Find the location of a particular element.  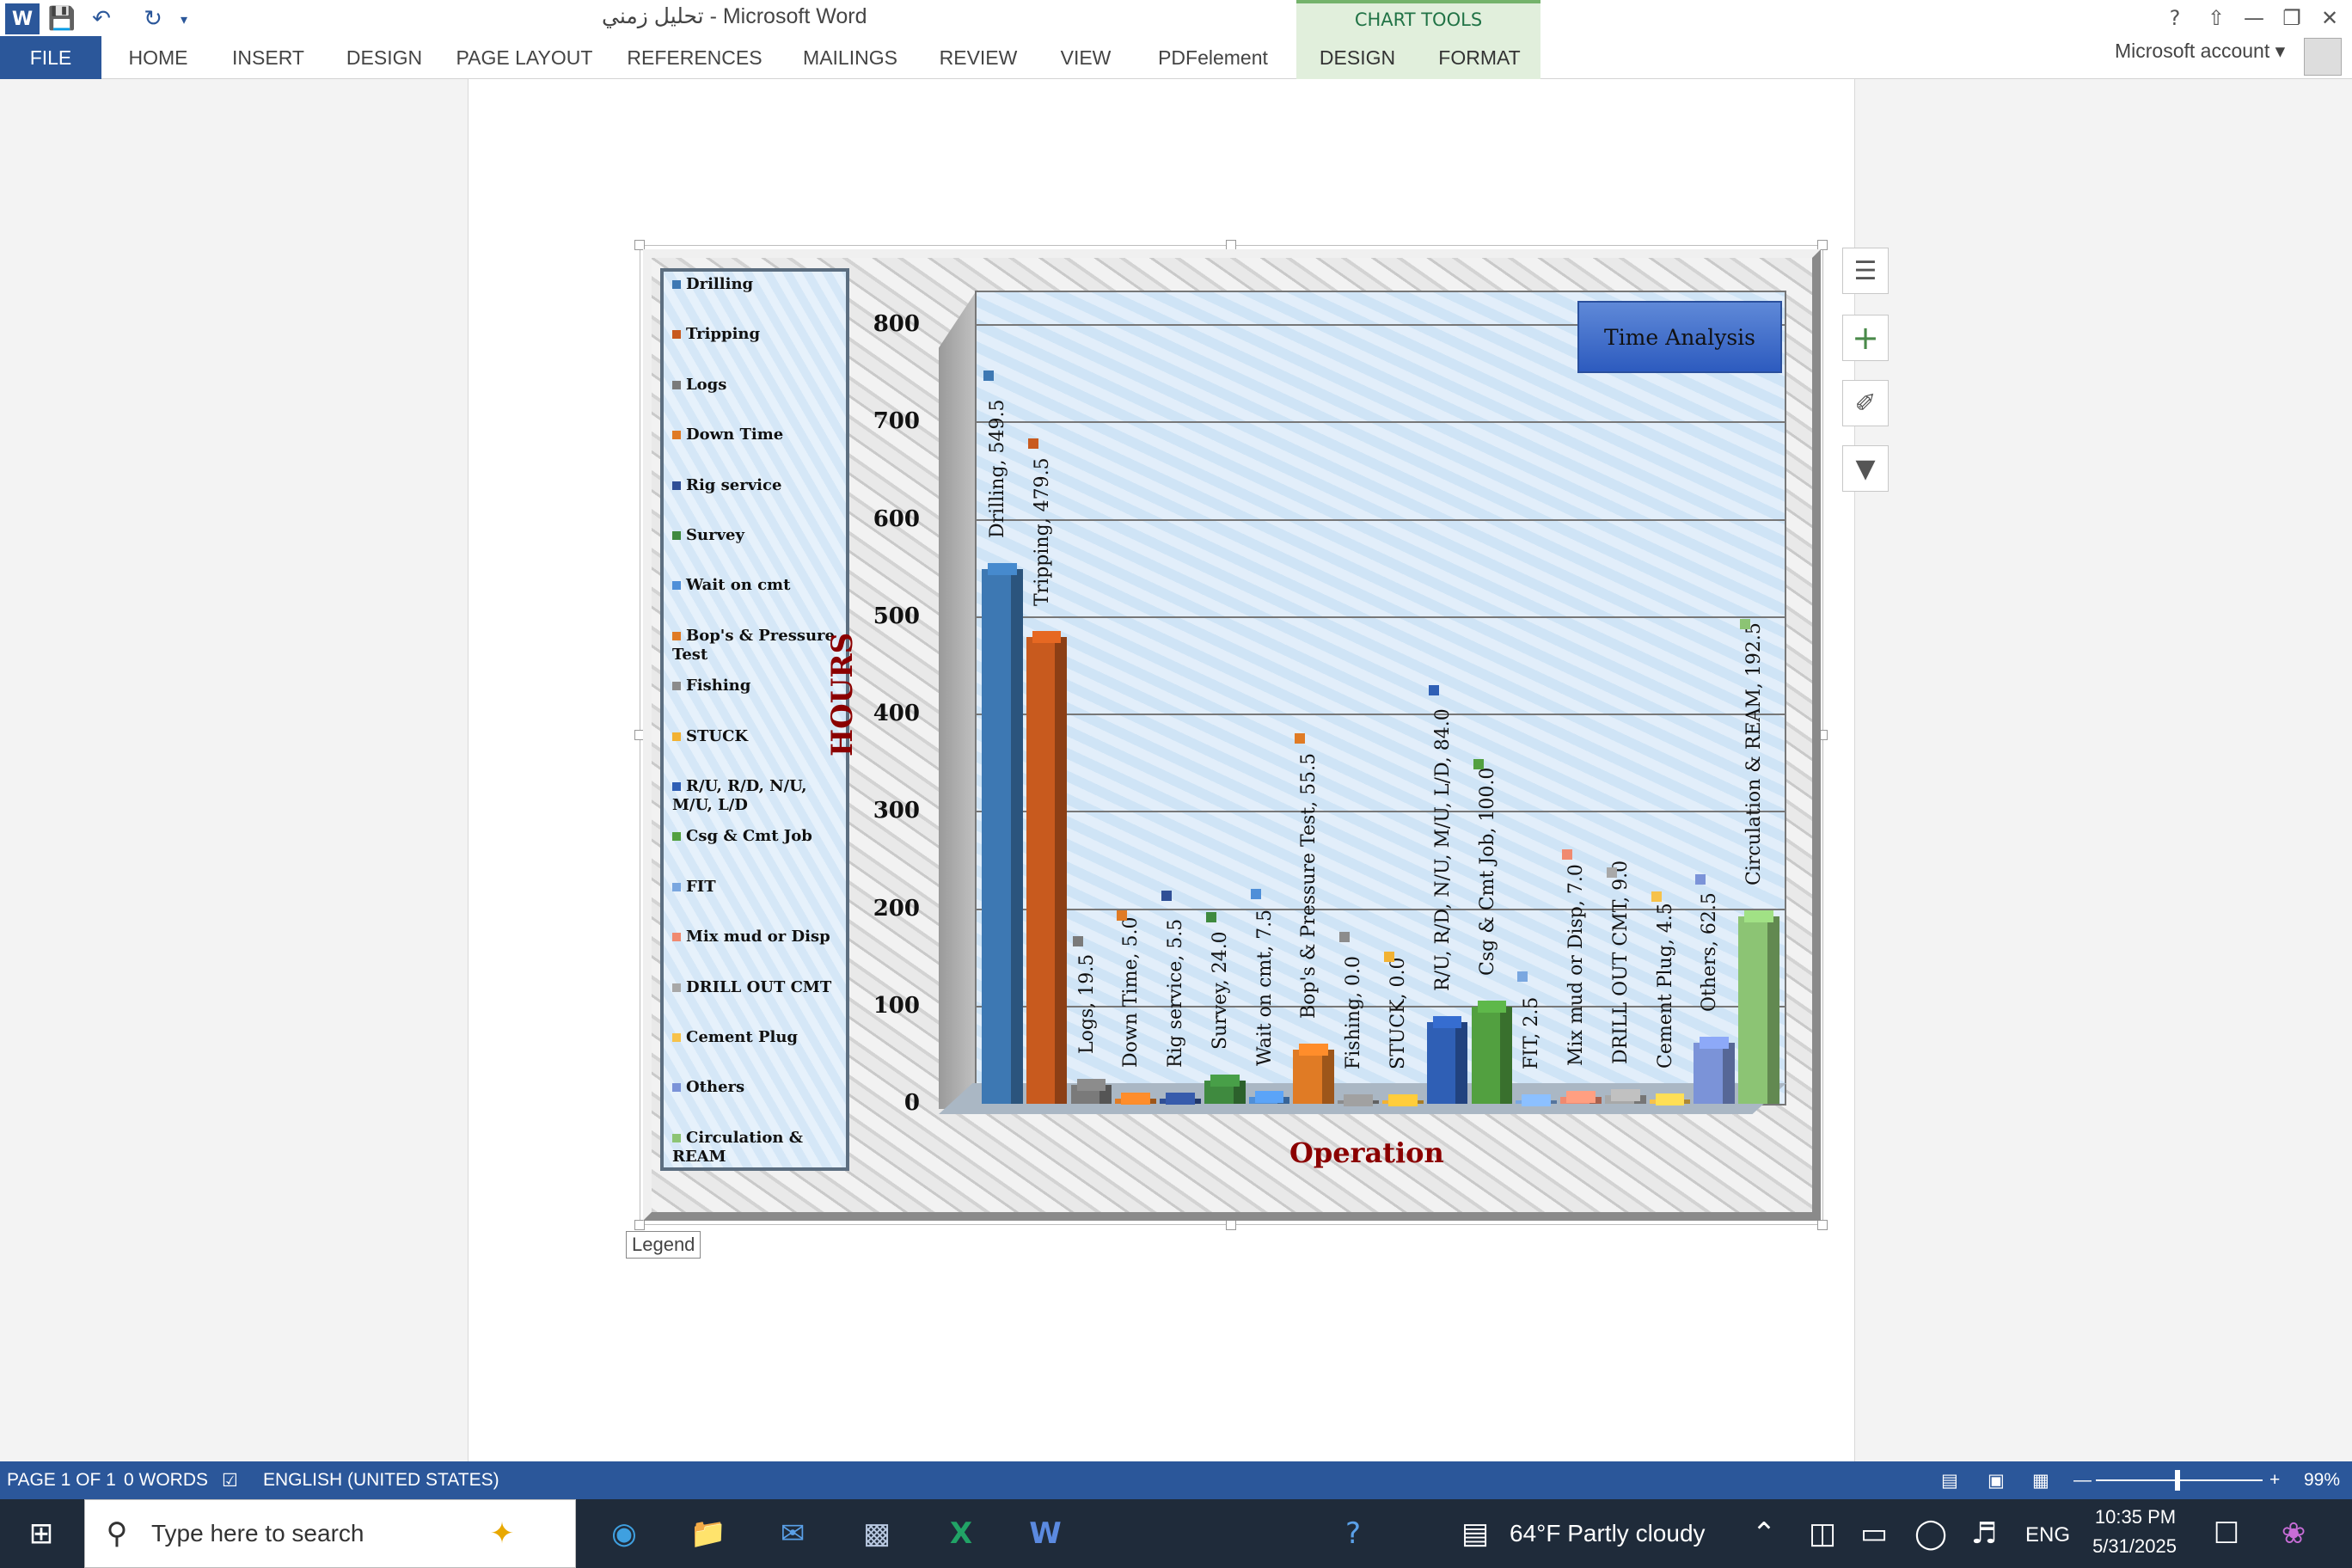

battery-icon: ▭ is located at coordinates (1874, 1534).